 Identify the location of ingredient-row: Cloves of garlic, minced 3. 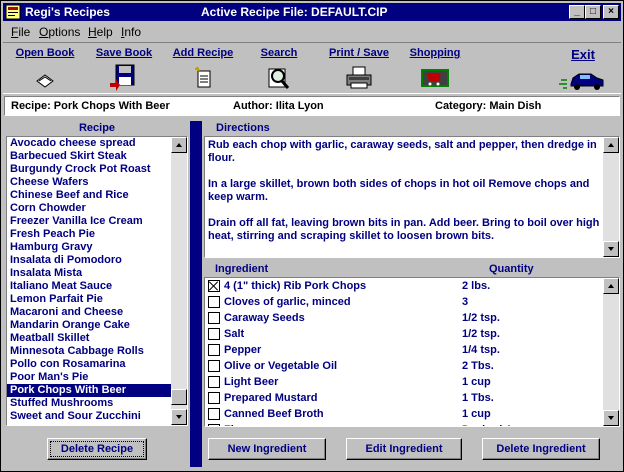
(412, 302).